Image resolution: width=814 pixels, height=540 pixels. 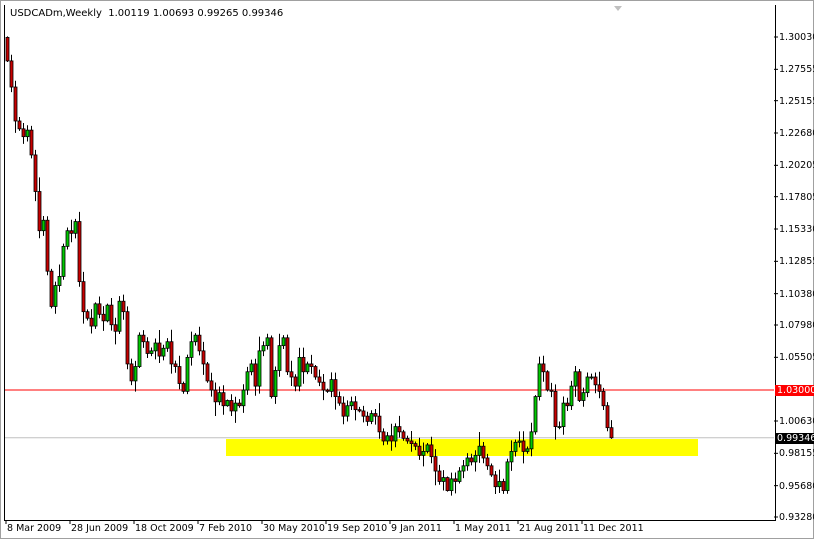 What do you see at coordinates (483, 528) in the screenshot?
I see `date-label: 1 May 2011` at bounding box center [483, 528].